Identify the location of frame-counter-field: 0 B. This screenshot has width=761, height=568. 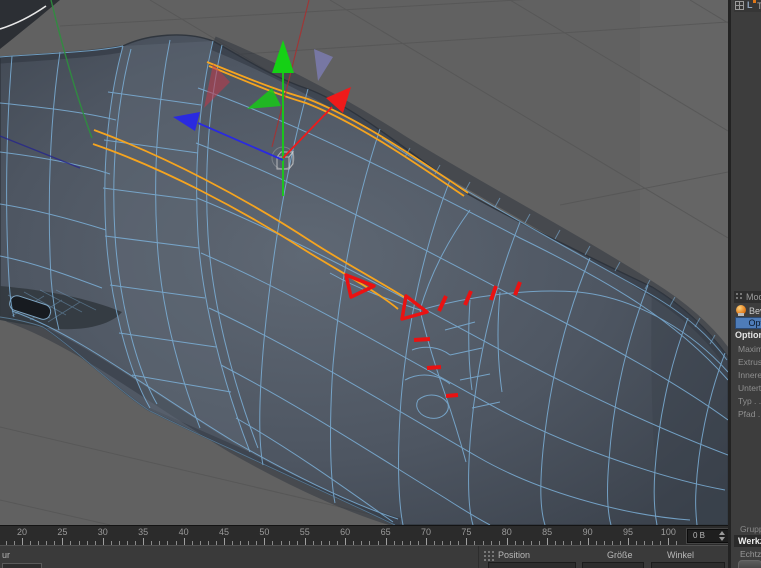
(708, 536).